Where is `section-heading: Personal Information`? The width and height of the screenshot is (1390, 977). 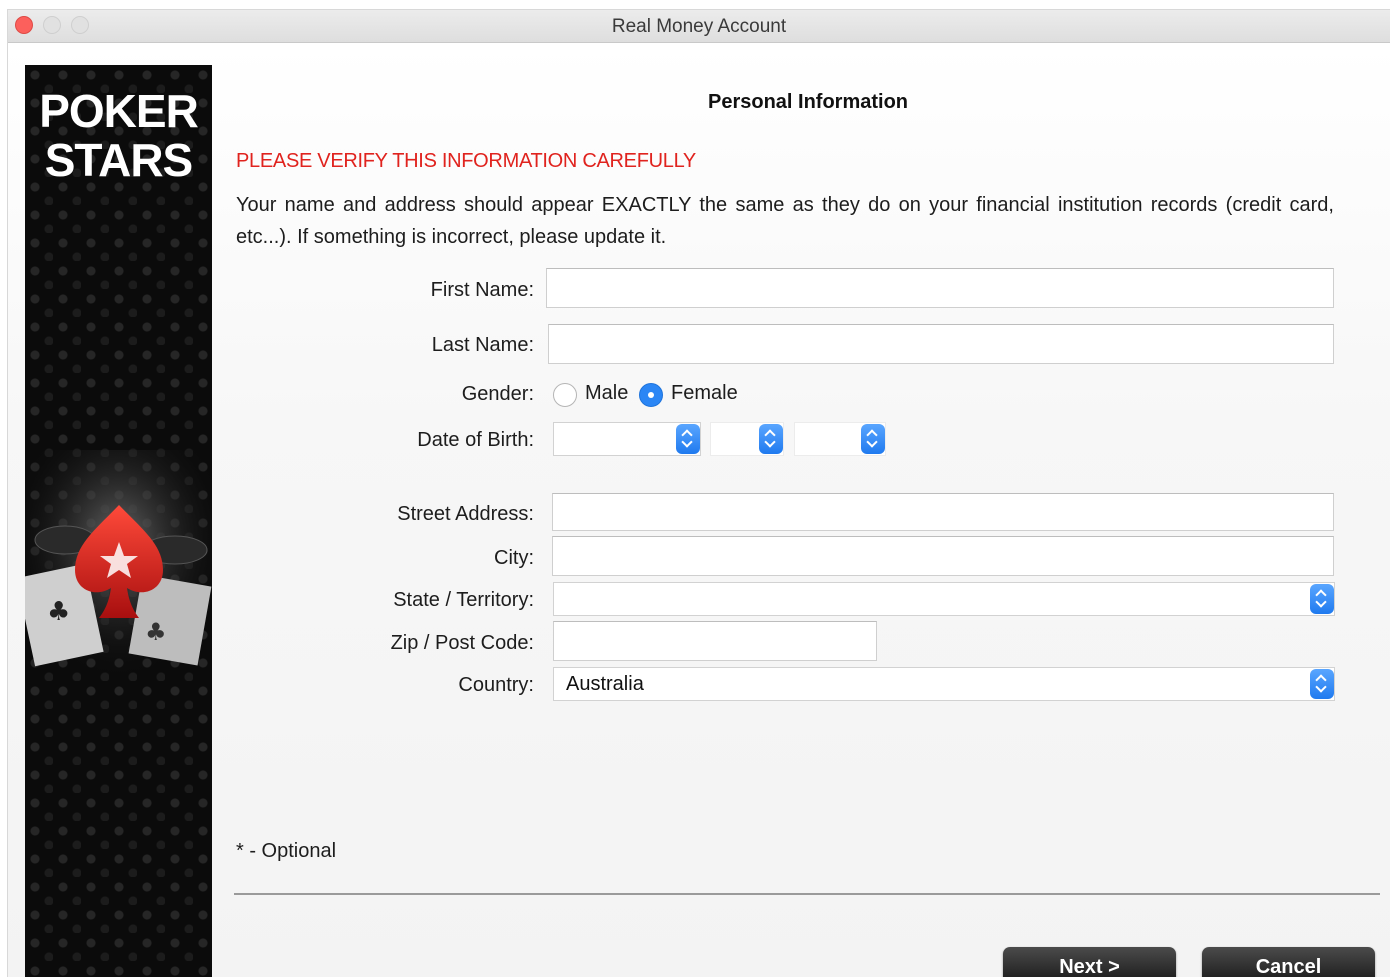
section-heading: Personal Information is located at coordinates (808, 102).